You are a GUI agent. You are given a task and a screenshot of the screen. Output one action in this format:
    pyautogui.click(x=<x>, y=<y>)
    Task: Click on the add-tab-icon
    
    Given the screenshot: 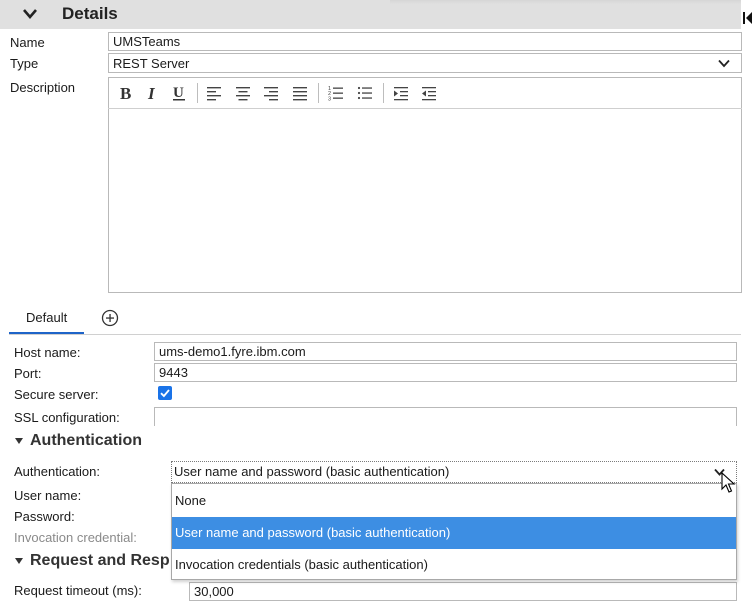 What is the action you would take?
    pyautogui.click(x=110, y=318)
    